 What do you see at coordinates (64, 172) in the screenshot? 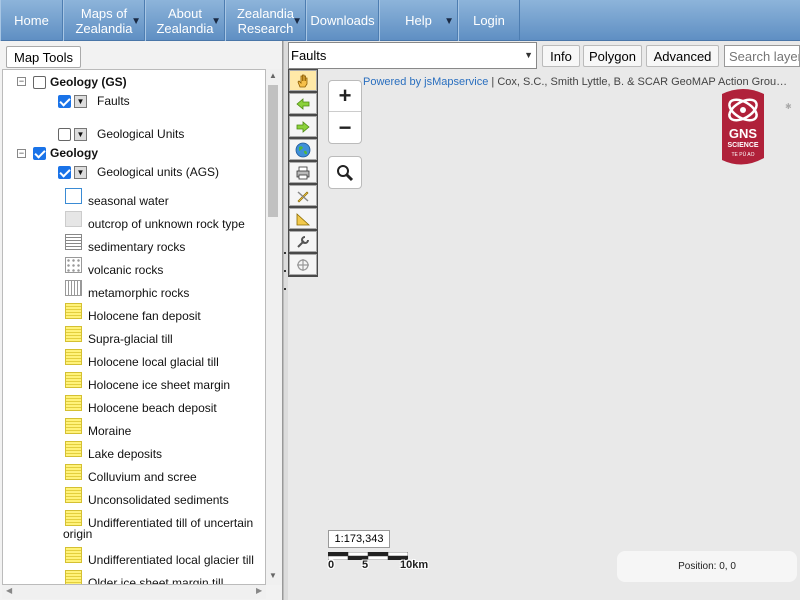
I see `geological-units-ags-checkbox` at bounding box center [64, 172].